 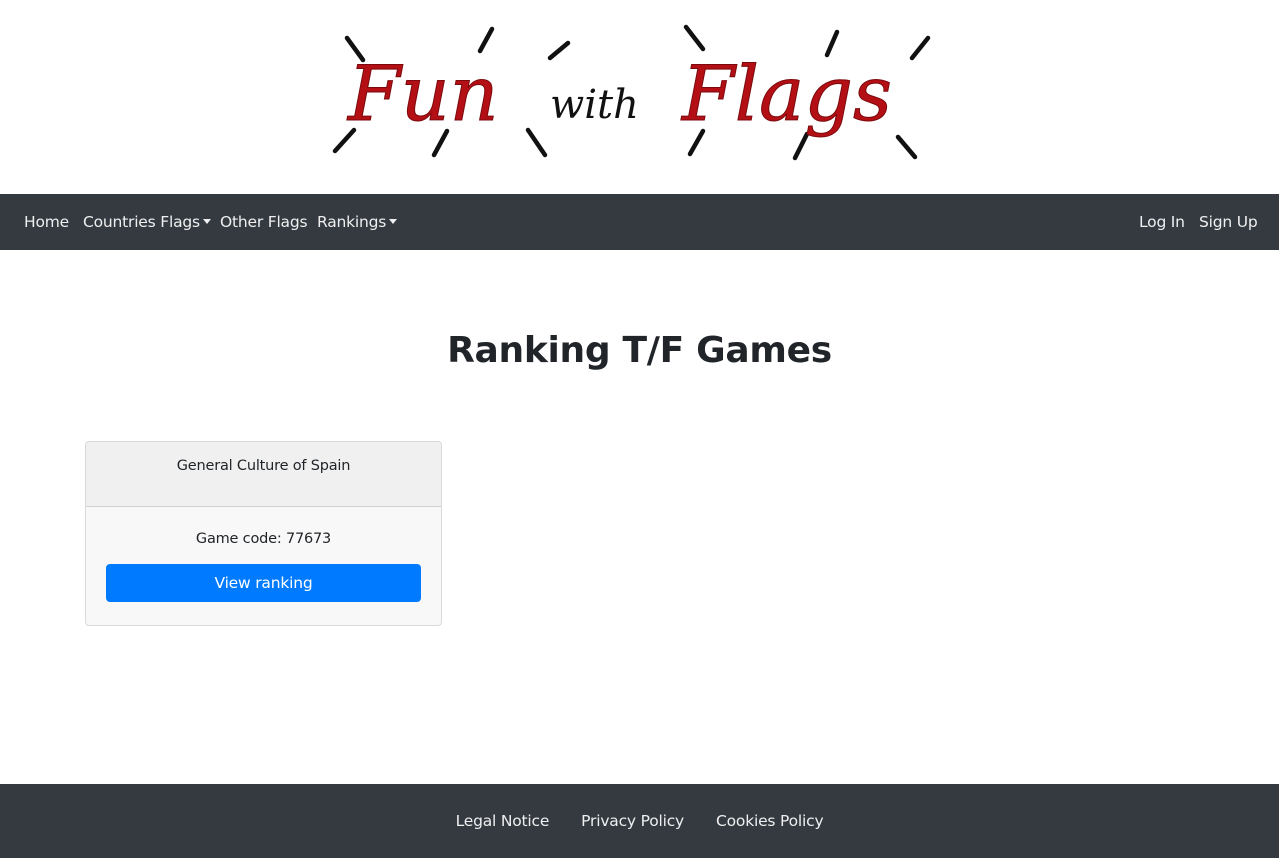 What do you see at coordinates (263, 474) in the screenshot?
I see `game-card-header: General Culture of Spain` at bounding box center [263, 474].